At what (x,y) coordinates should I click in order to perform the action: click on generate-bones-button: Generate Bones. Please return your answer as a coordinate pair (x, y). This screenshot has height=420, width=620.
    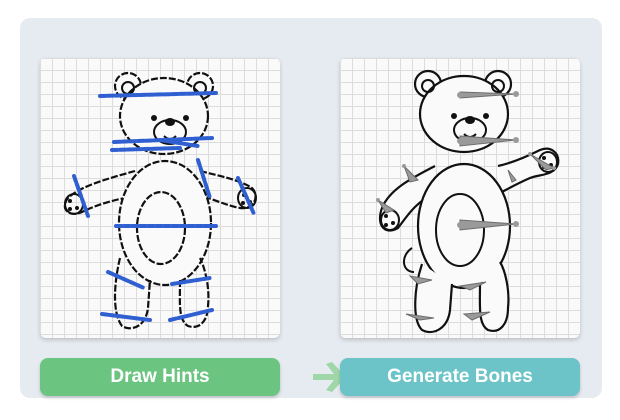
    Looking at the image, I should click on (460, 377).